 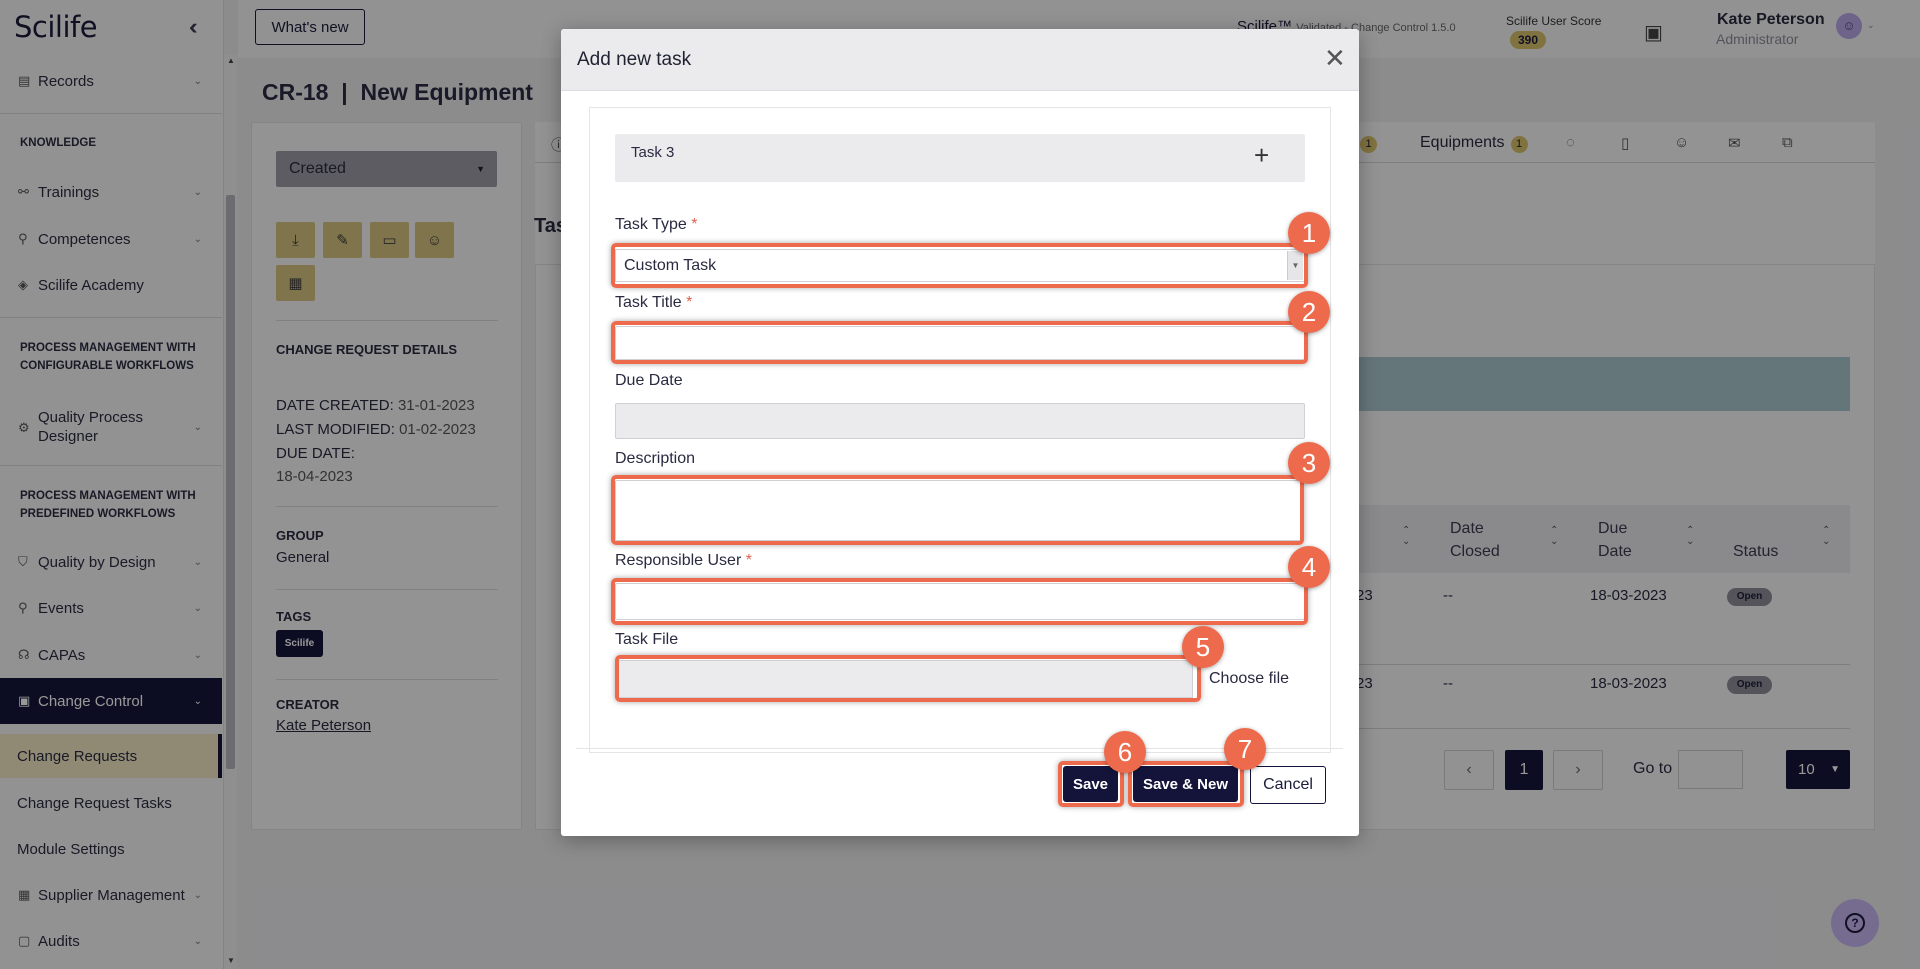 What do you see at coordinates (1335, 58) in the screenshot?
I see `close-icon: ✕` at bounding box center [1335, 58].